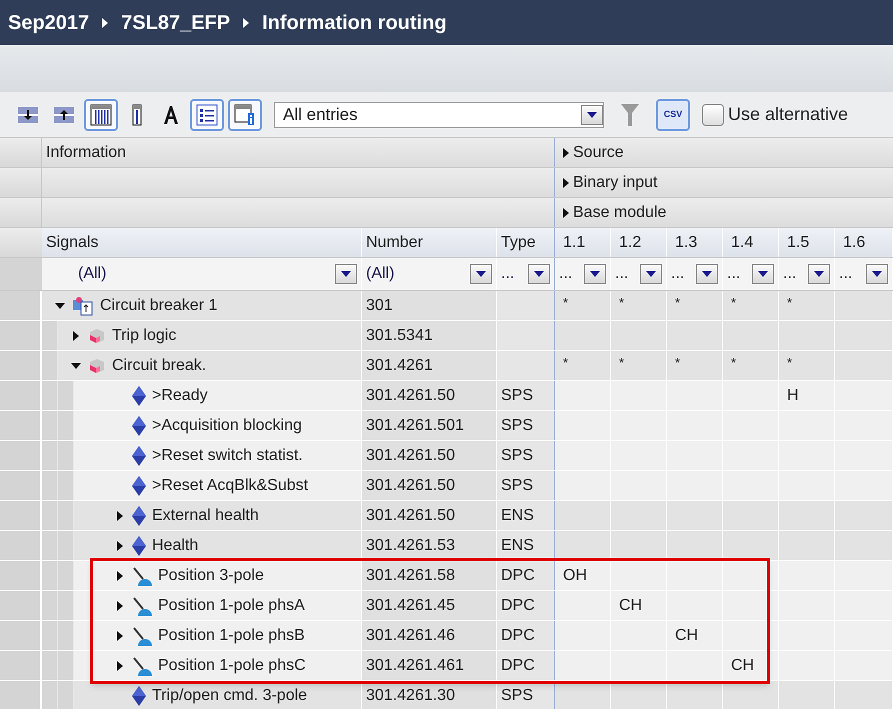 Image resolution: width=893 pixels, height=709 pixels. I want to click on table-row: Position 3-pole 301.4261.58 DPC OH, so click(446, 576).